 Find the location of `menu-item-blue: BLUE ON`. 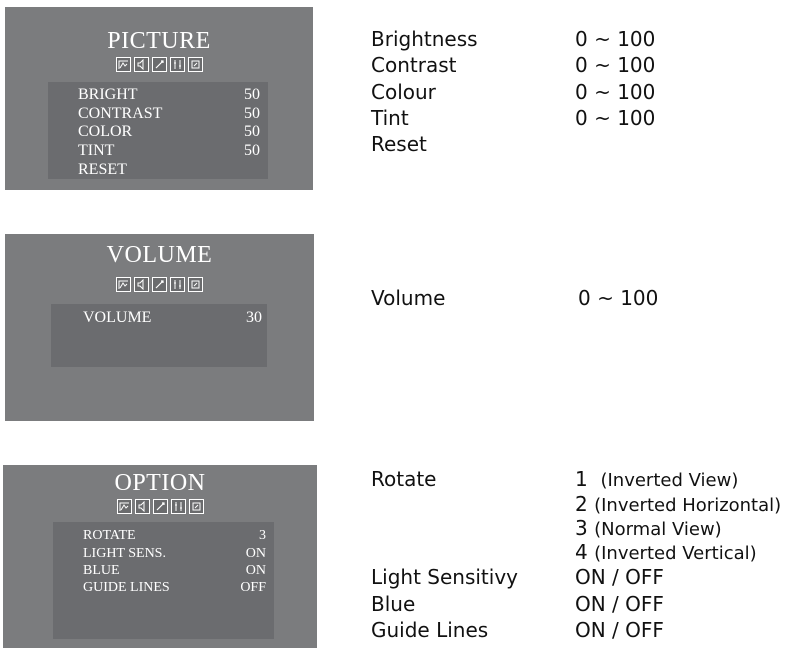

menu-item-blue: BLUE ON is located at coordinates (174, 571).